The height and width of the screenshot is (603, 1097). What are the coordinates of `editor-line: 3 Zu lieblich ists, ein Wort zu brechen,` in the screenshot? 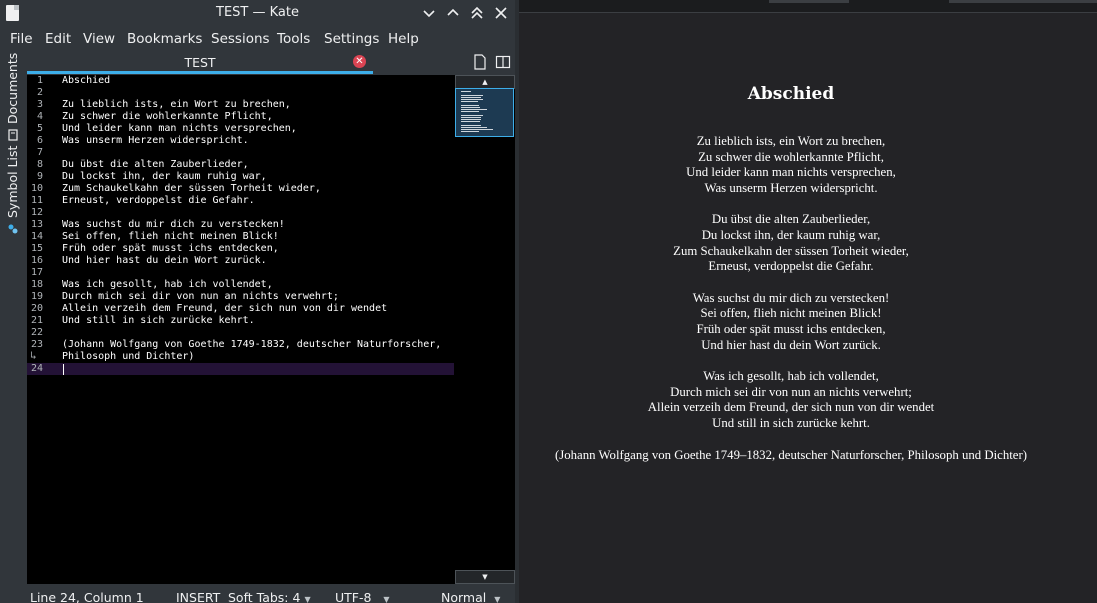 It's located at (240, 105).